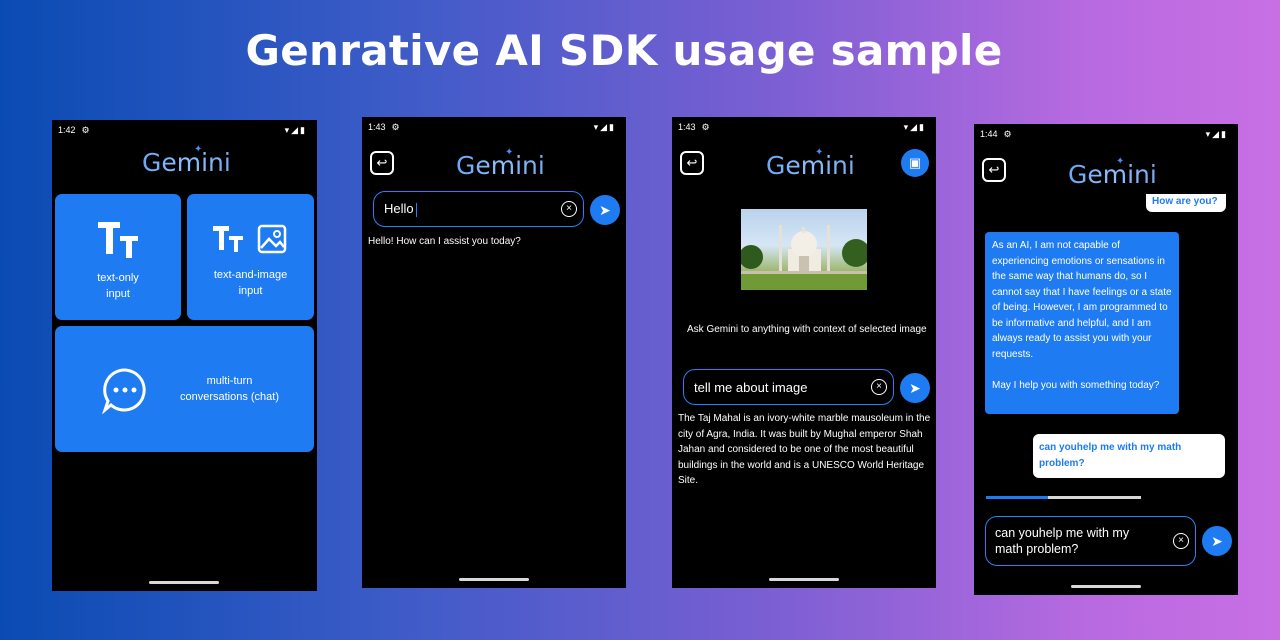  Describe the element at coordinates (250, 291) in the screenshot. I see `text-and-image-label-line2: input` at that location.